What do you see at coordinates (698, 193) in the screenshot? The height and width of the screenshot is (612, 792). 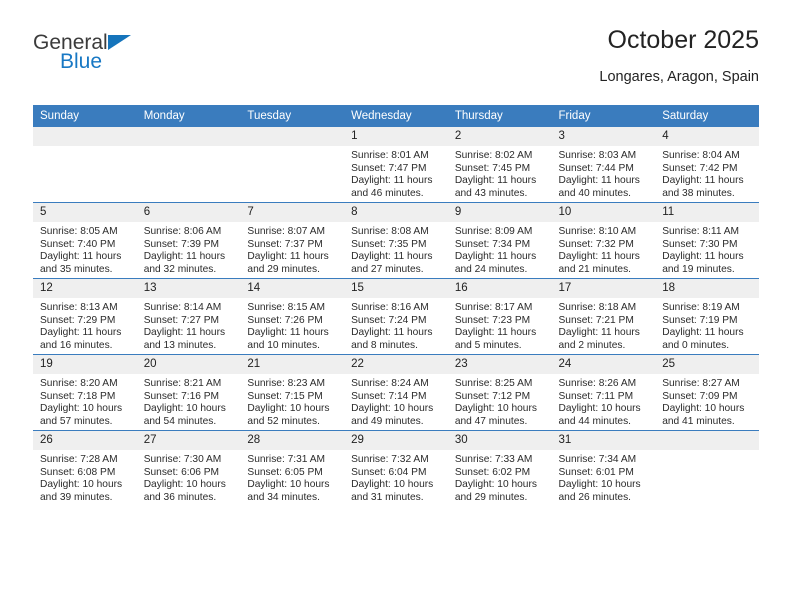 I see `daylight-text-line2: and 38 minutes.` at bounding box center [698, 193].